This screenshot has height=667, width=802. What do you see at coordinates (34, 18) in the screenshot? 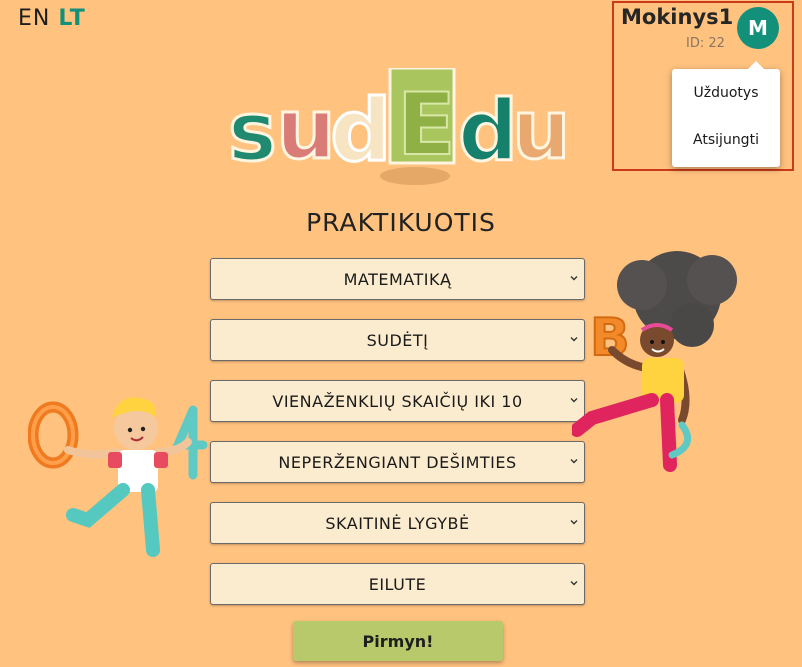
I see `lang-en: EN` at bounding box center [34, 18].